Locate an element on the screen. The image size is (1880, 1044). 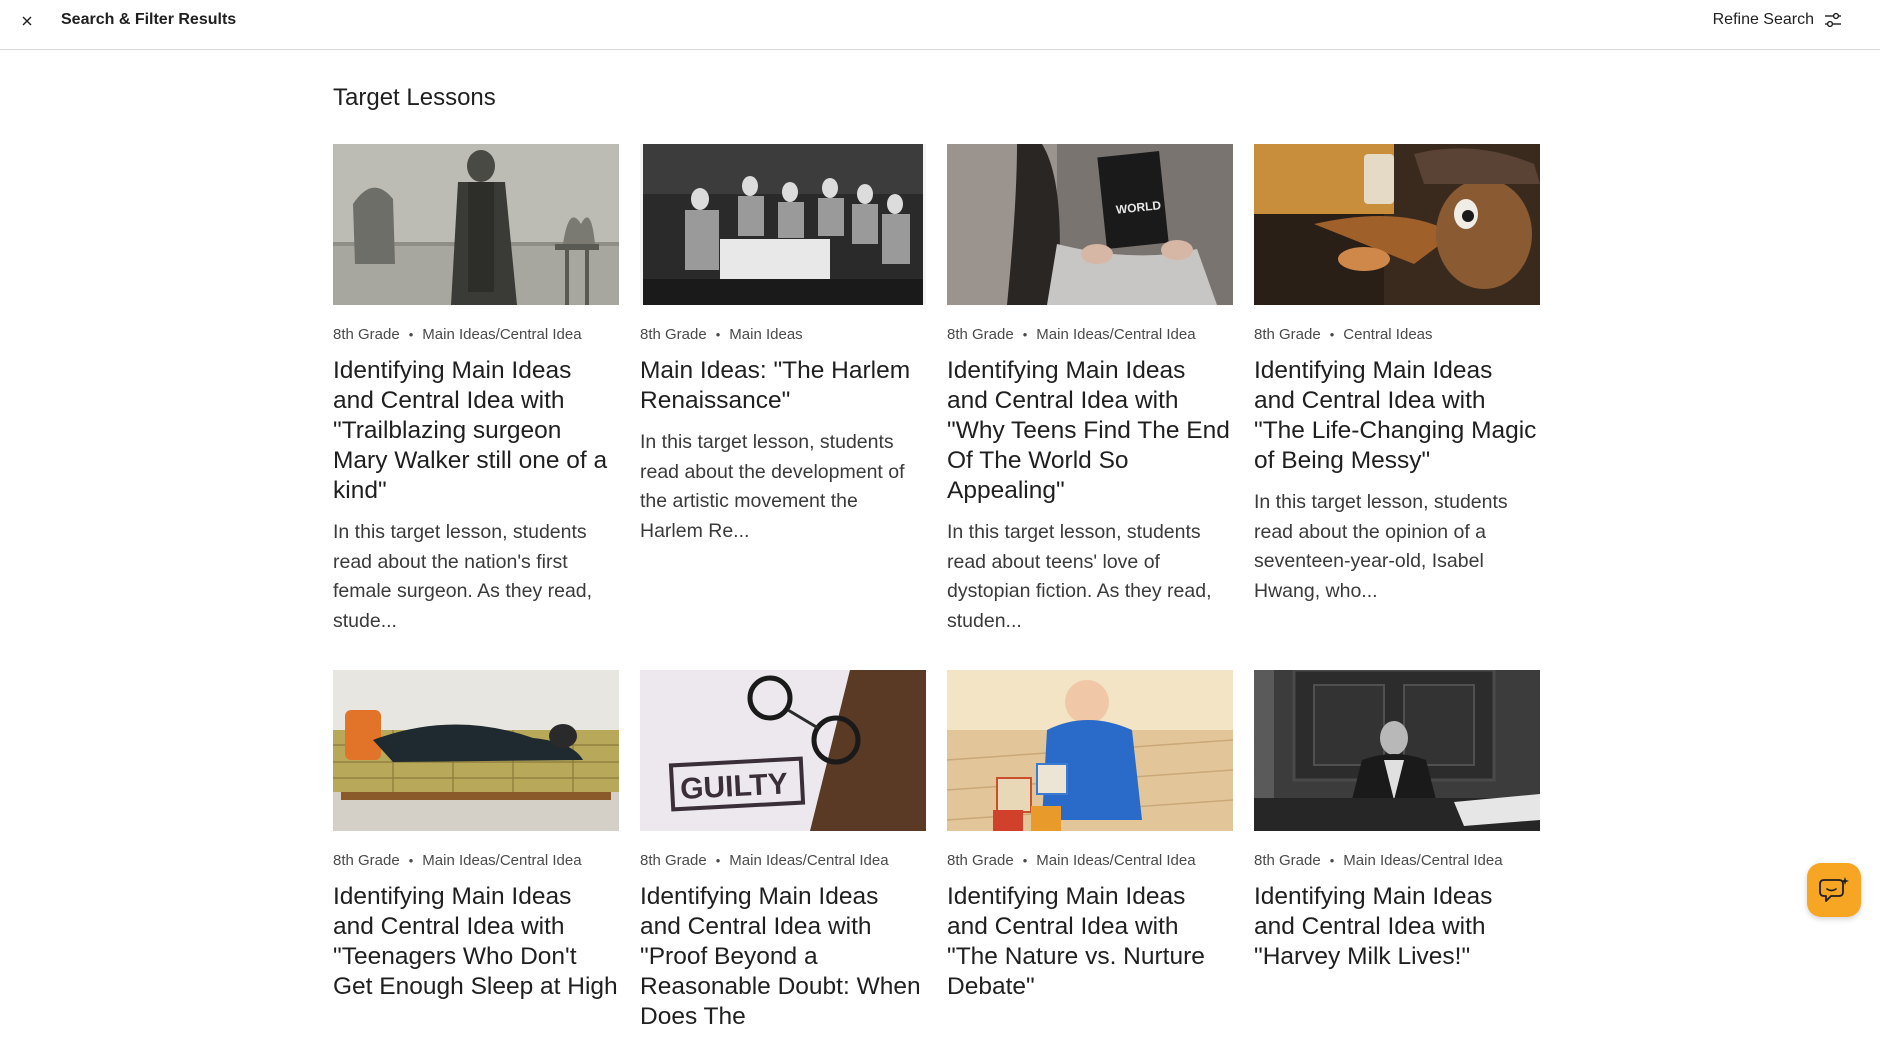
topic-label: Central Ideas is located at coordinates (1388, 334).